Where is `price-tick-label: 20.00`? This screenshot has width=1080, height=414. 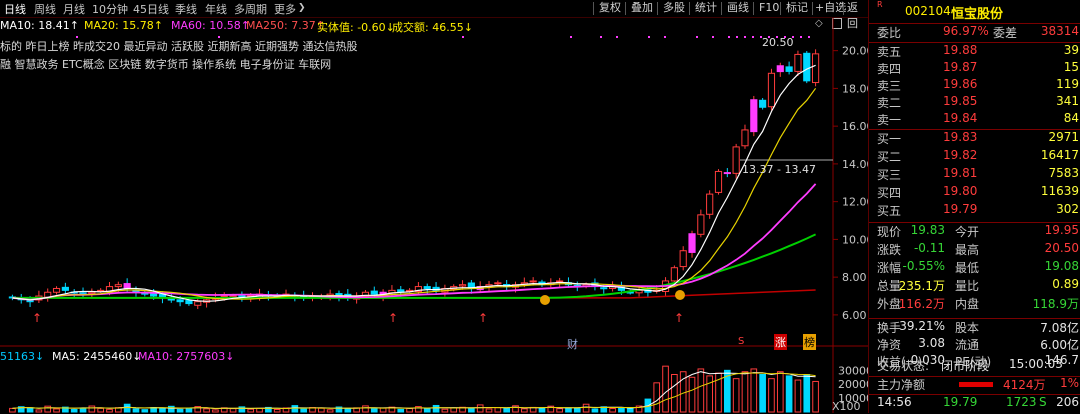
price-tick-label: 20.00 is located at coordinates (855, 51).